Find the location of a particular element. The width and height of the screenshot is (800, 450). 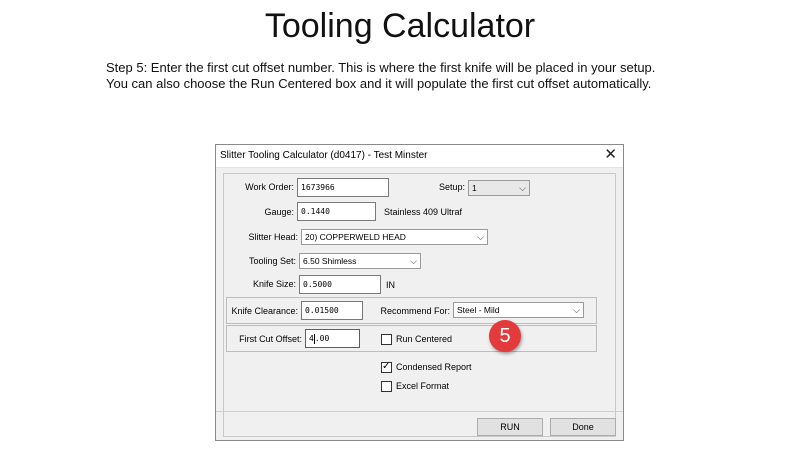

condensed-report-label: Condensed Report is located at coordinates (434, 367).